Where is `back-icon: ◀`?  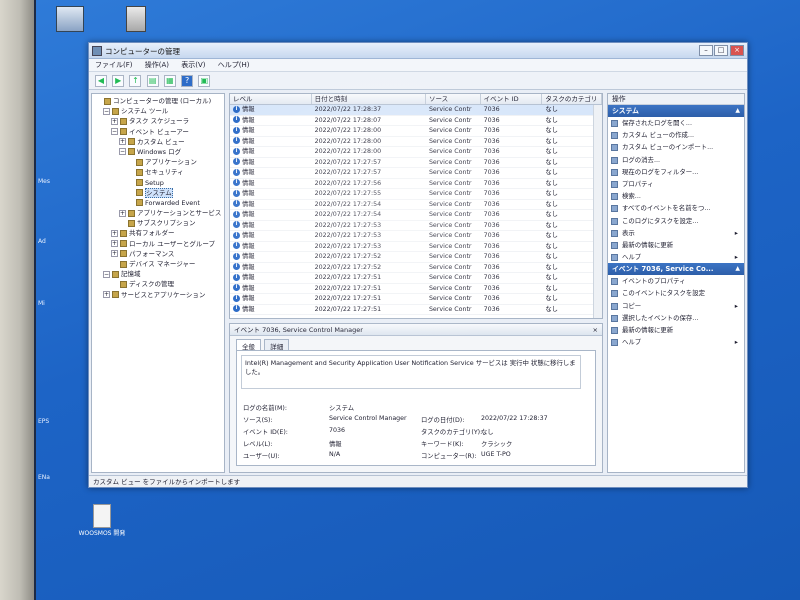
back-icon: ◀ is located at coordinates (101, 81).